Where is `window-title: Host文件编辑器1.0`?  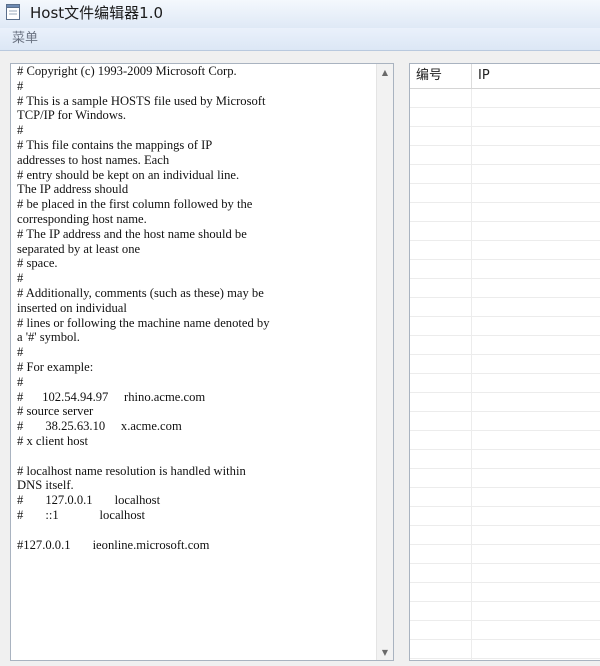
window-title: Host文件编辑器1.0 is located at coordinates (97, 13).